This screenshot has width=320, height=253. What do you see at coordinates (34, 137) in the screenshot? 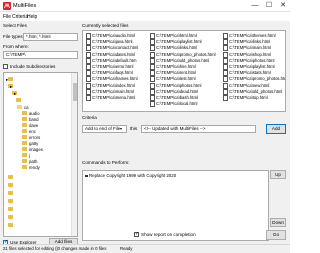
I see `tree-item-errors: errors` at bounding box center [34, 137].